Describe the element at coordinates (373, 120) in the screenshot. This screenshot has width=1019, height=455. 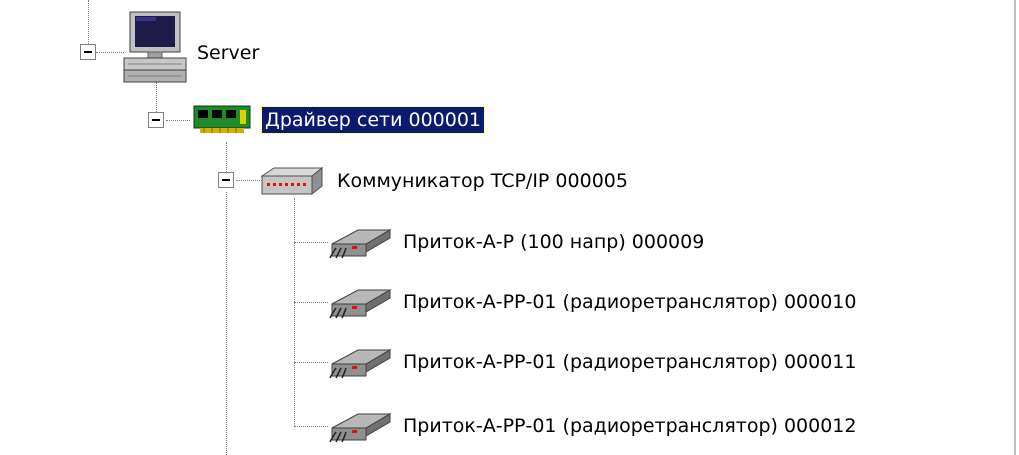
I see `tree-node-network-driver: Драйвер сети 000001` at that location.